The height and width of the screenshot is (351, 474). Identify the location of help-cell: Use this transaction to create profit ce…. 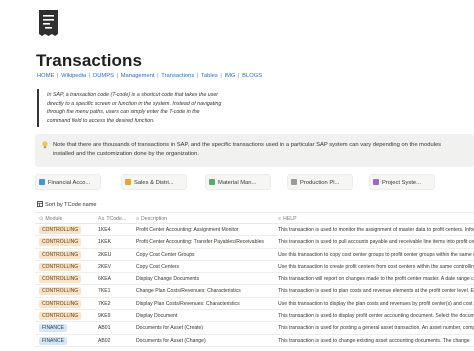
(376, 266).